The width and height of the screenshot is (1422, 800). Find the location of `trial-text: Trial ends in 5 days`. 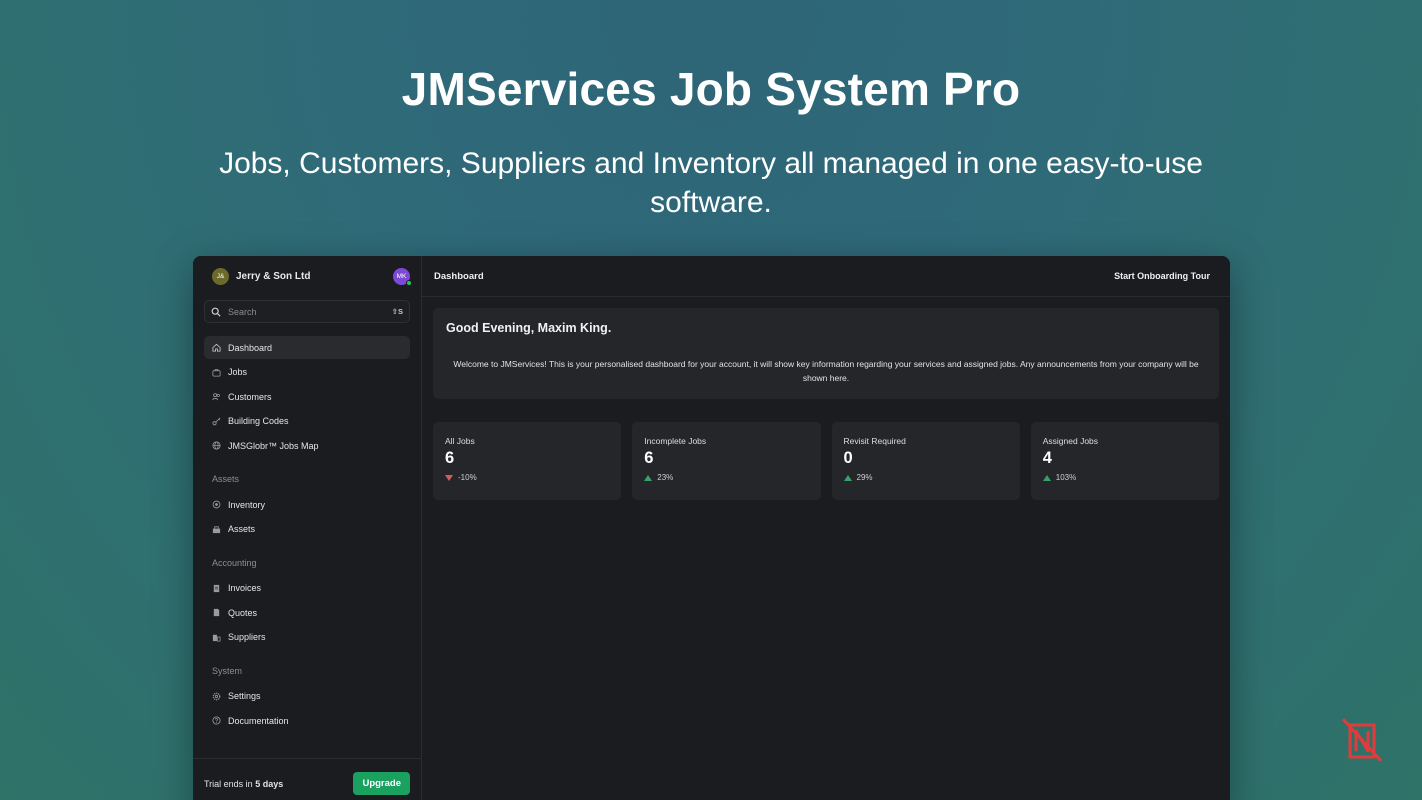

trial-text: Trial ends in 5 days is located at coordinates (278, 784).